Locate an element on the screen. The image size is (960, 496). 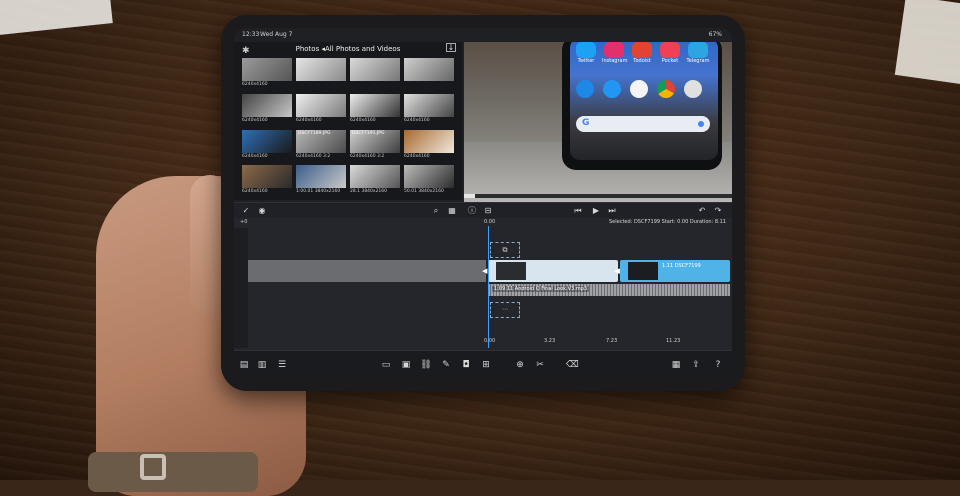
paper-sheet is located at coordinates (927, 42).